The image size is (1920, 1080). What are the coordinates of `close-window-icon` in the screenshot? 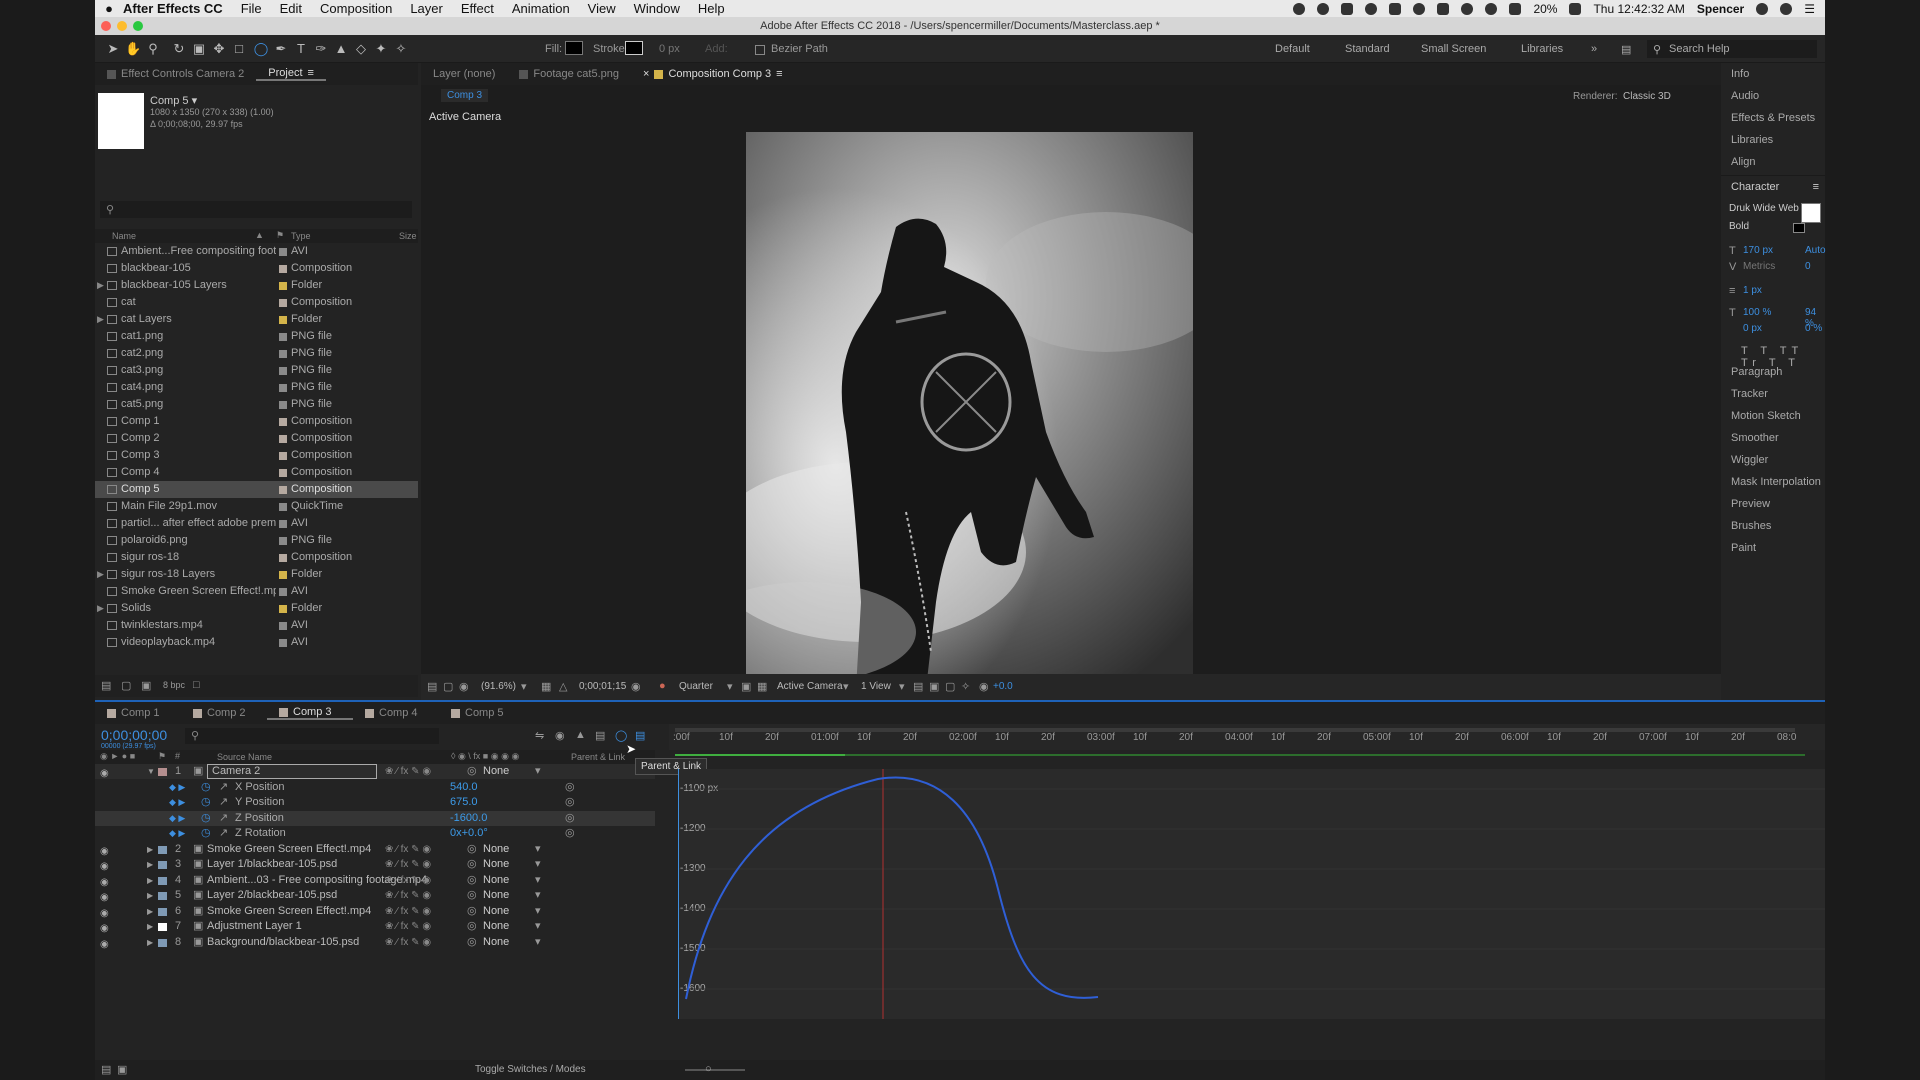 It's located at (106, 26).